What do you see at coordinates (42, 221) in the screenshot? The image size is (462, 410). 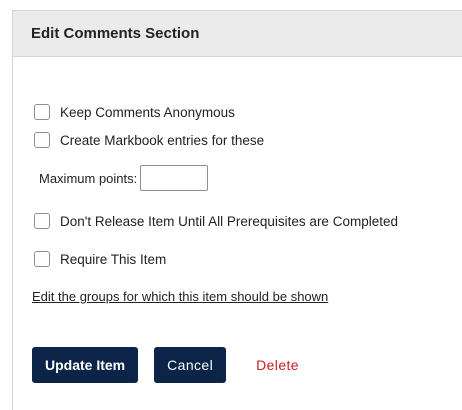 I see `prerequisites-checkbox` at bounding box center [42, 221].